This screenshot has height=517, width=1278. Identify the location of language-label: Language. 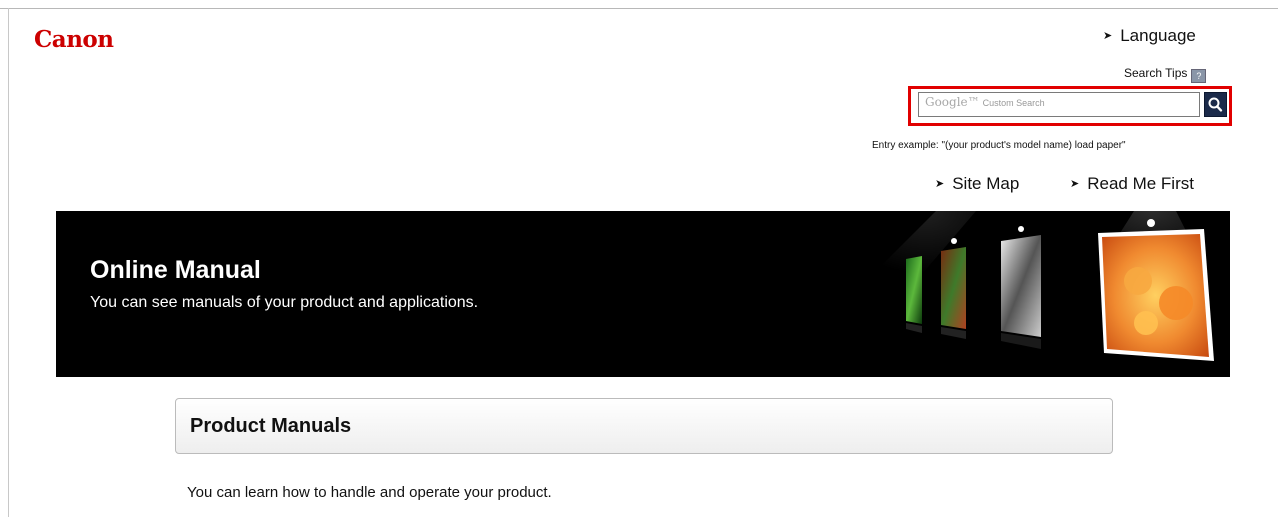
(1158, 35).